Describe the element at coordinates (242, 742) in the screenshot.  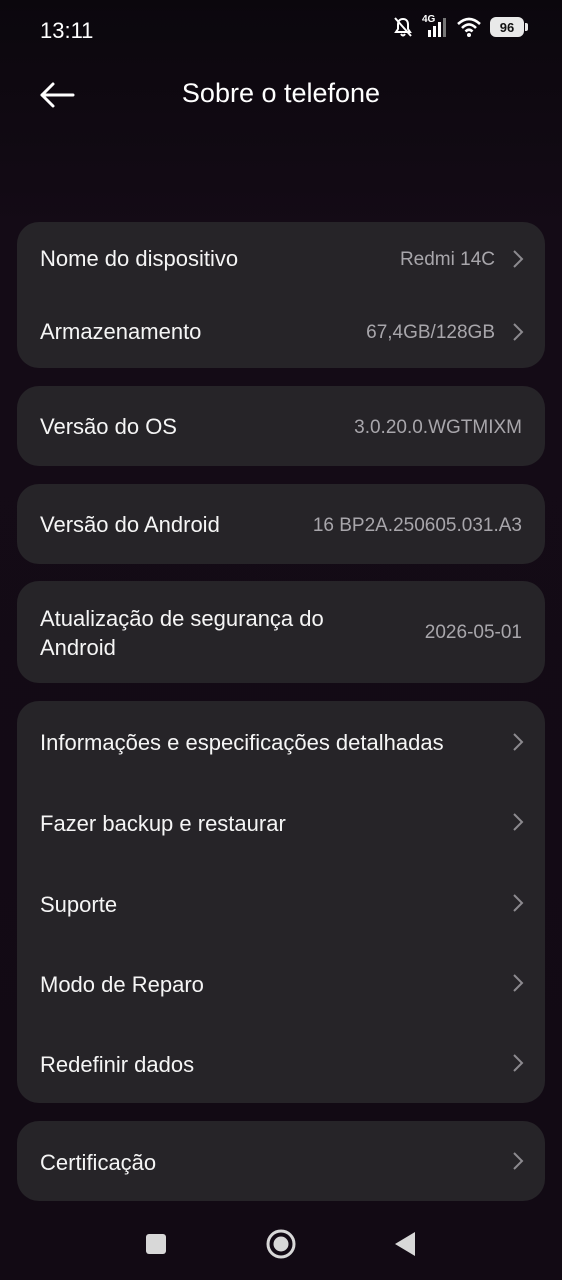
I see `detailed-specs-label: Informações e especificações detalhadas` at that location.